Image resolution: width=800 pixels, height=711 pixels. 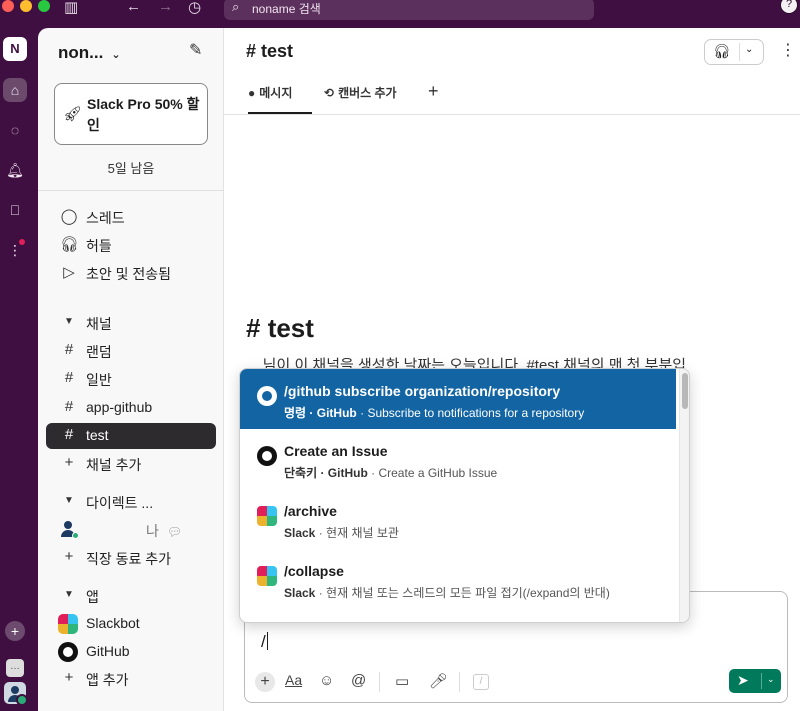 I want to click on workspace-switcher: N, so click(x=15, y=49).